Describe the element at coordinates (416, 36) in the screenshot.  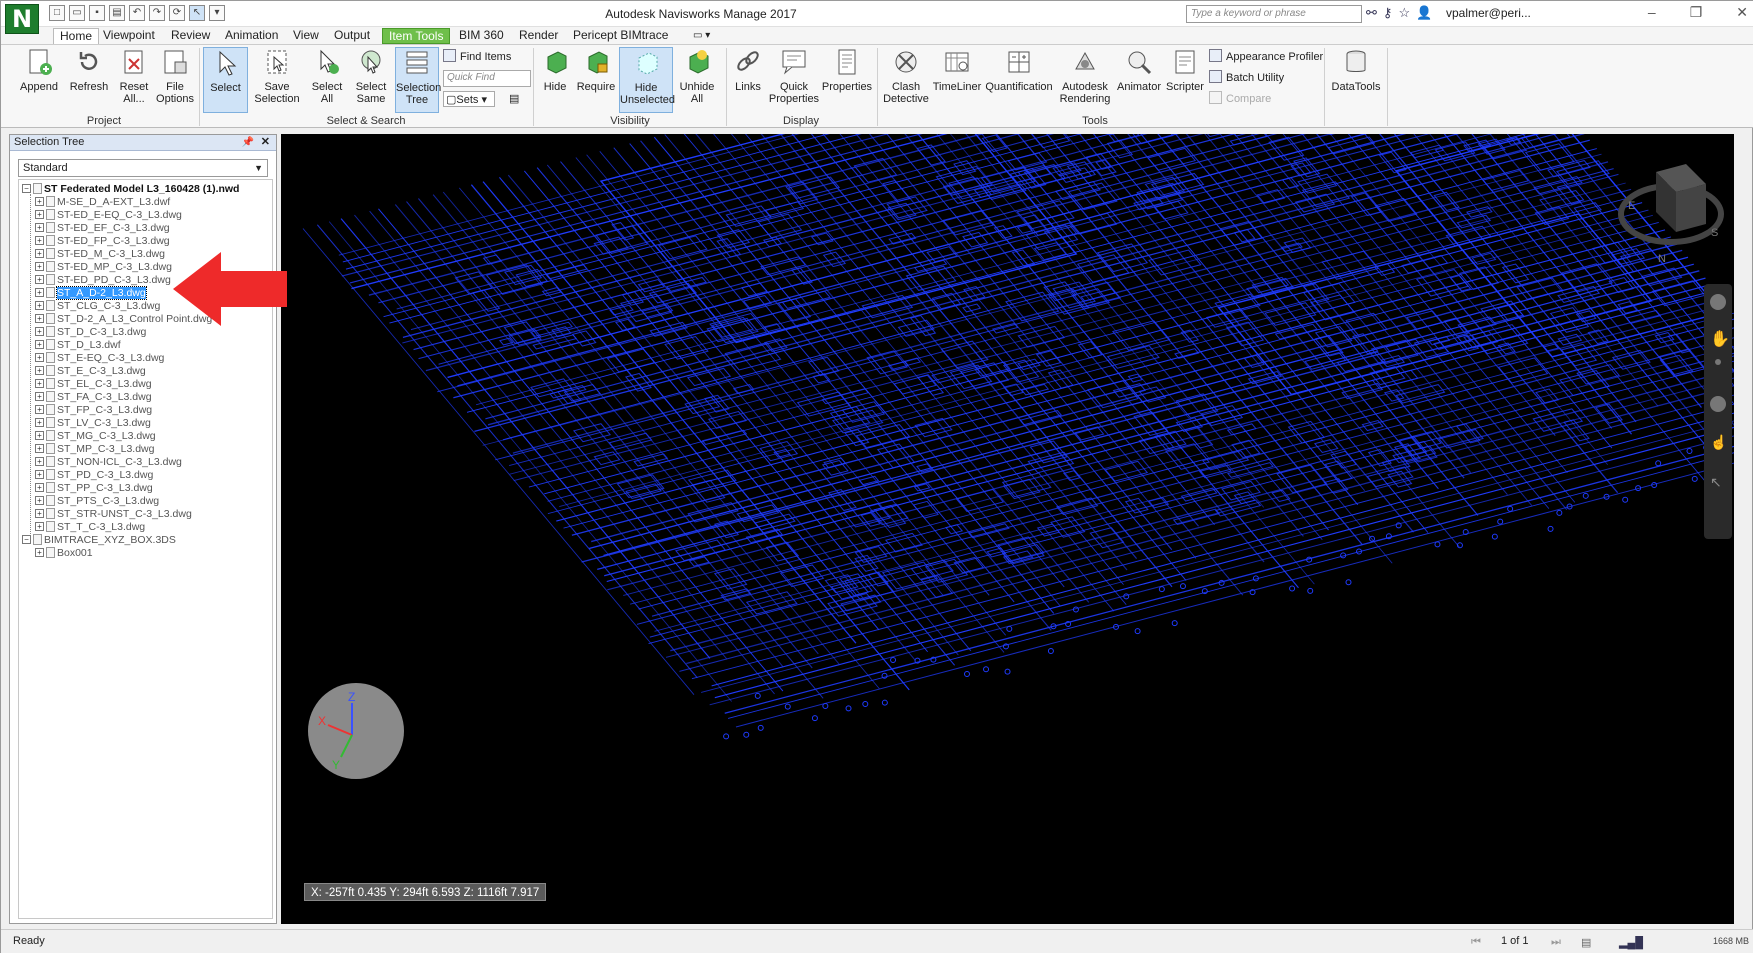
I see `tab-item-tools: Item Tools` at that location.